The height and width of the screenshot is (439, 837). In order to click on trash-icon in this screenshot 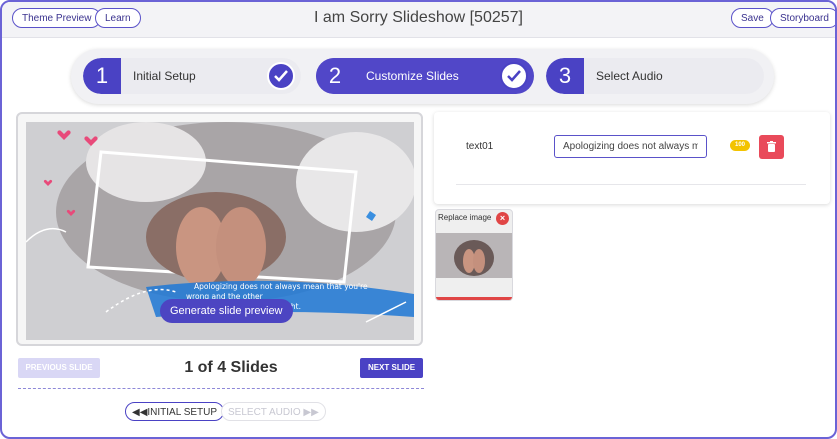, I will do `click(771, 146)`.